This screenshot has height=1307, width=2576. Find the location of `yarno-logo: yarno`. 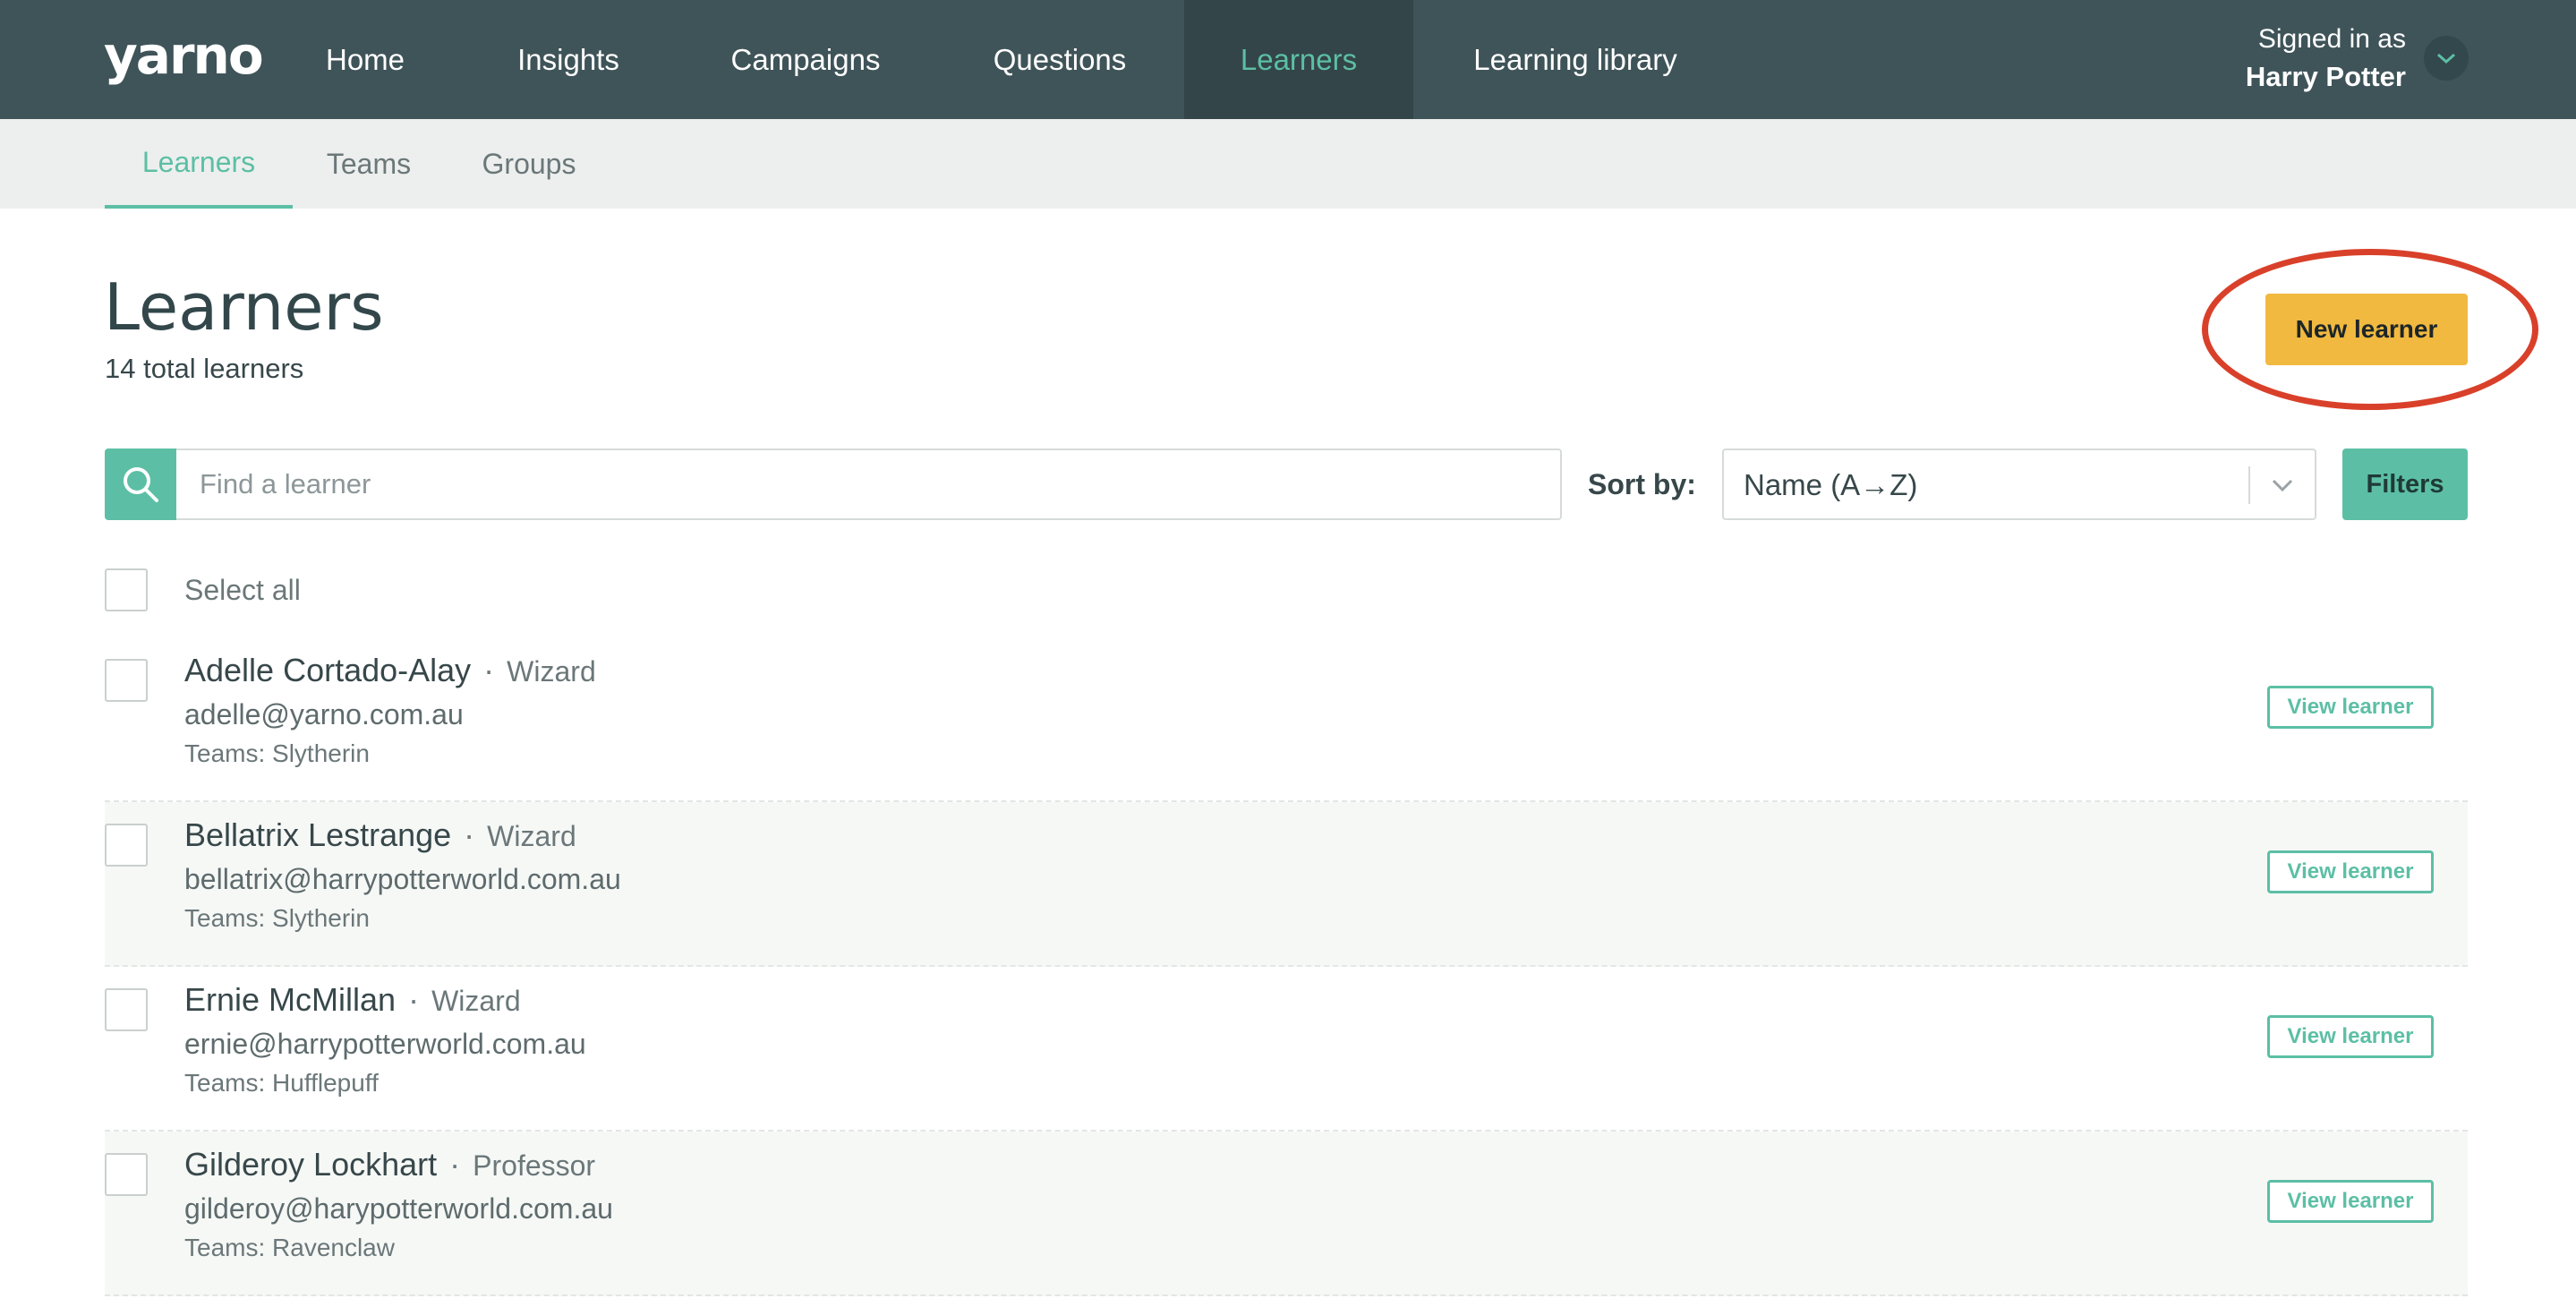

yarno-logo: yarno is located at coordinates (184, 55).